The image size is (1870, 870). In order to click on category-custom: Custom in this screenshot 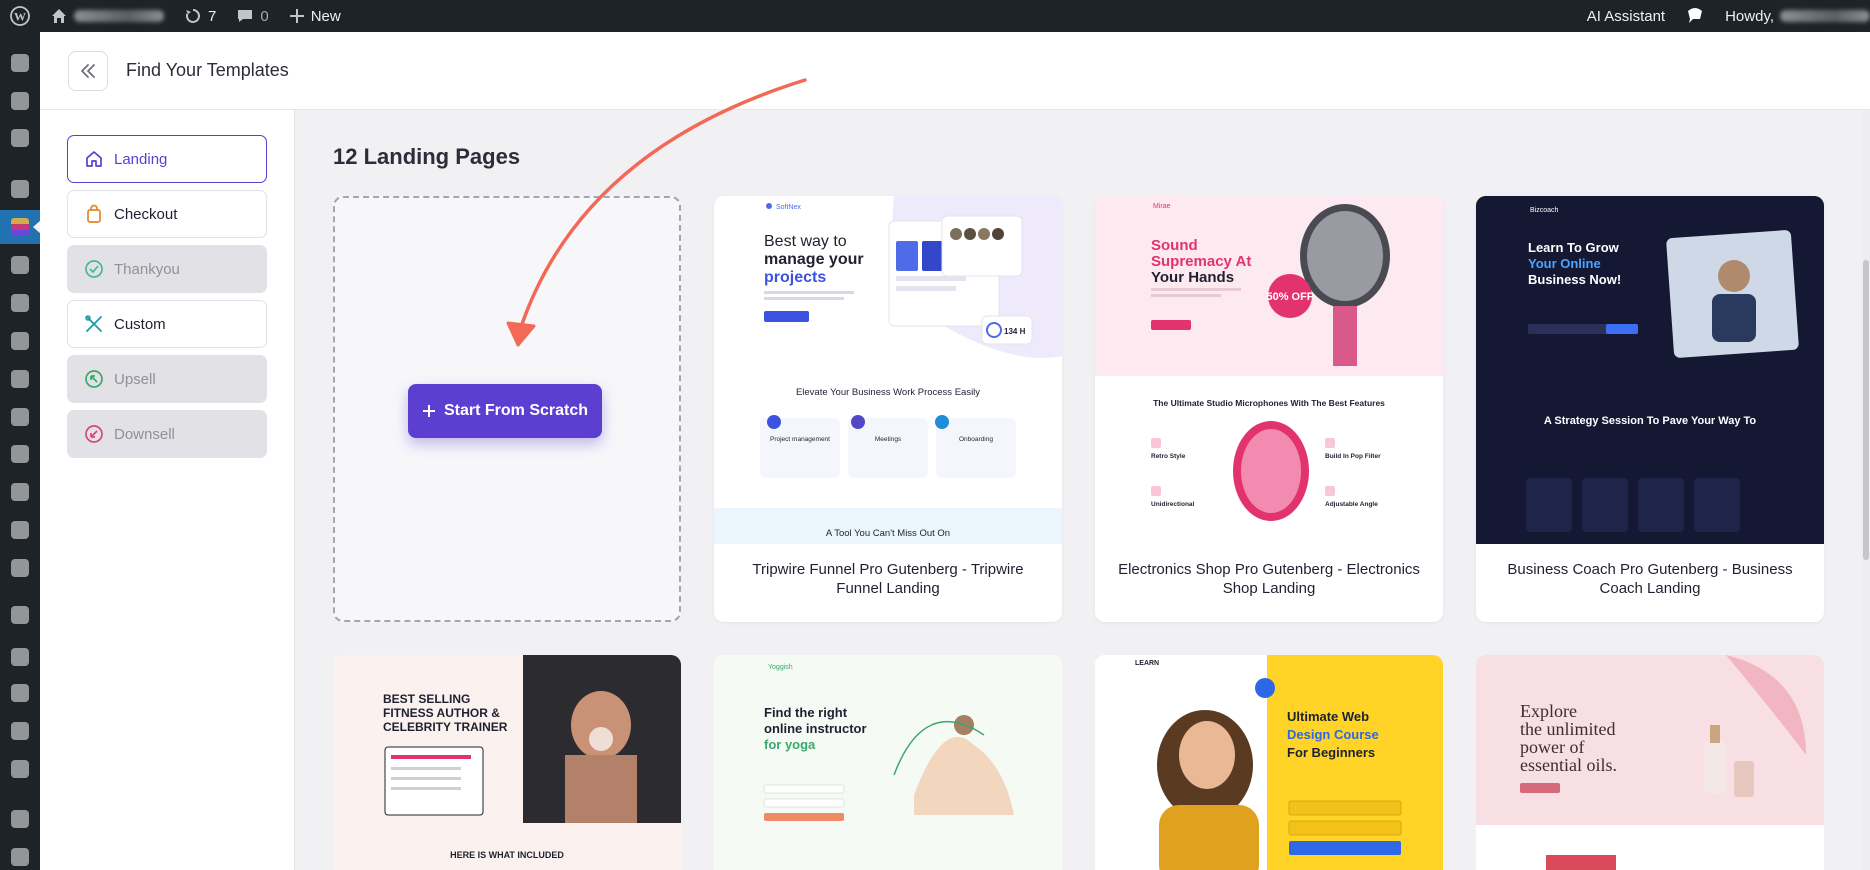, I will do `click(167, 324)`.